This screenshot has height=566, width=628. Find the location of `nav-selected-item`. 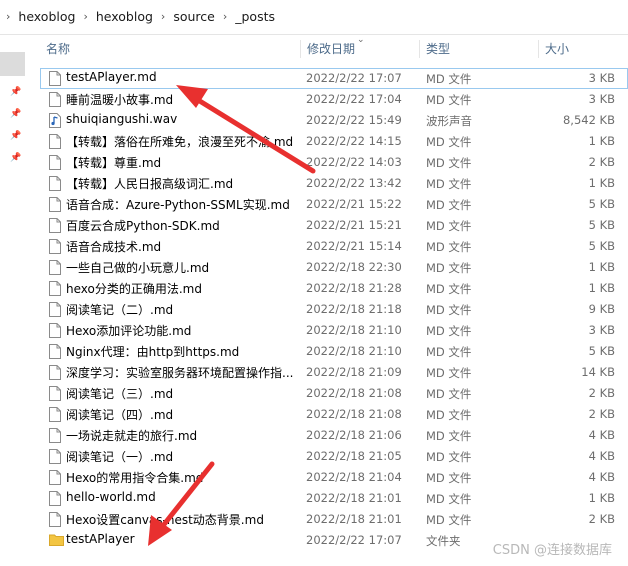

nav-selected-item is located at coordinates (12, 64).